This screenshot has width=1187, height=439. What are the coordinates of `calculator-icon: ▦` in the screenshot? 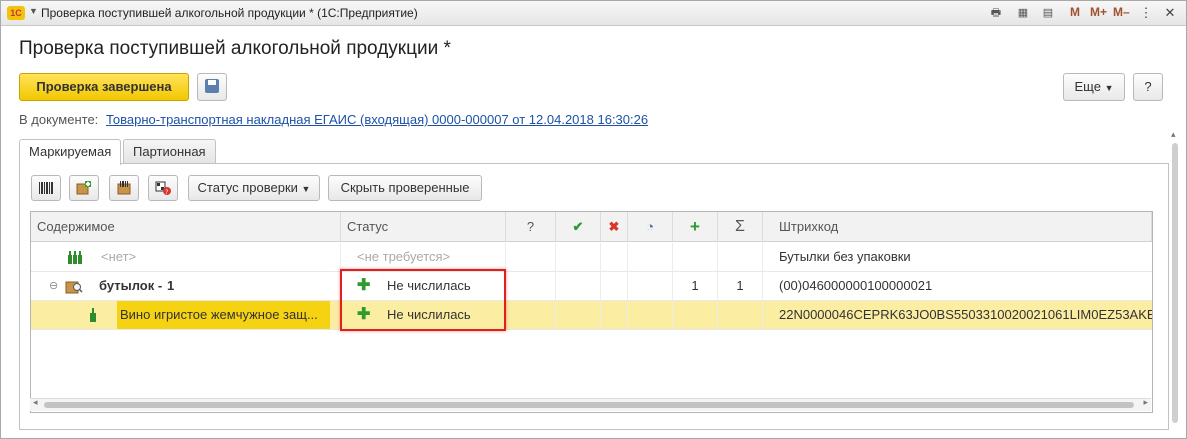 It's located at (1023, 13).